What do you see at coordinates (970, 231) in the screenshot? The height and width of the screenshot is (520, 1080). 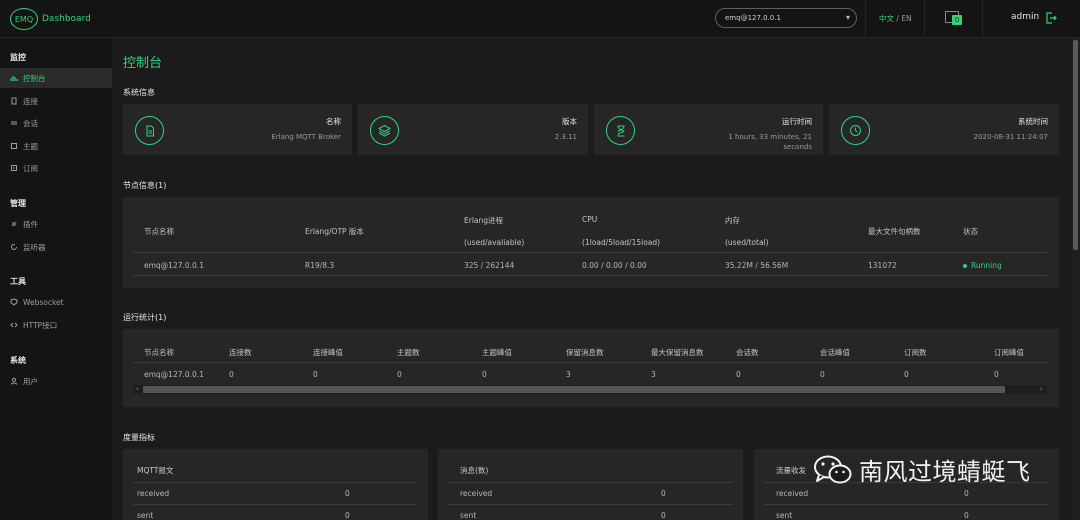 I see `col-header: 状态` at bounding box center [970, 231].